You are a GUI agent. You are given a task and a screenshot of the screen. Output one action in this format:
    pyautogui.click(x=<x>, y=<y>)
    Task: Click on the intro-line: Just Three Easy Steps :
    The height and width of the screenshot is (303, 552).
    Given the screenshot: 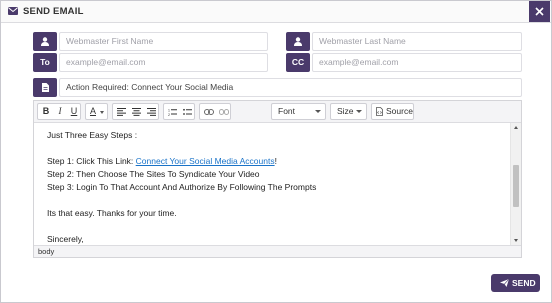 What is the action you would take?
    pyautogui.click(x=92, y=135)
    